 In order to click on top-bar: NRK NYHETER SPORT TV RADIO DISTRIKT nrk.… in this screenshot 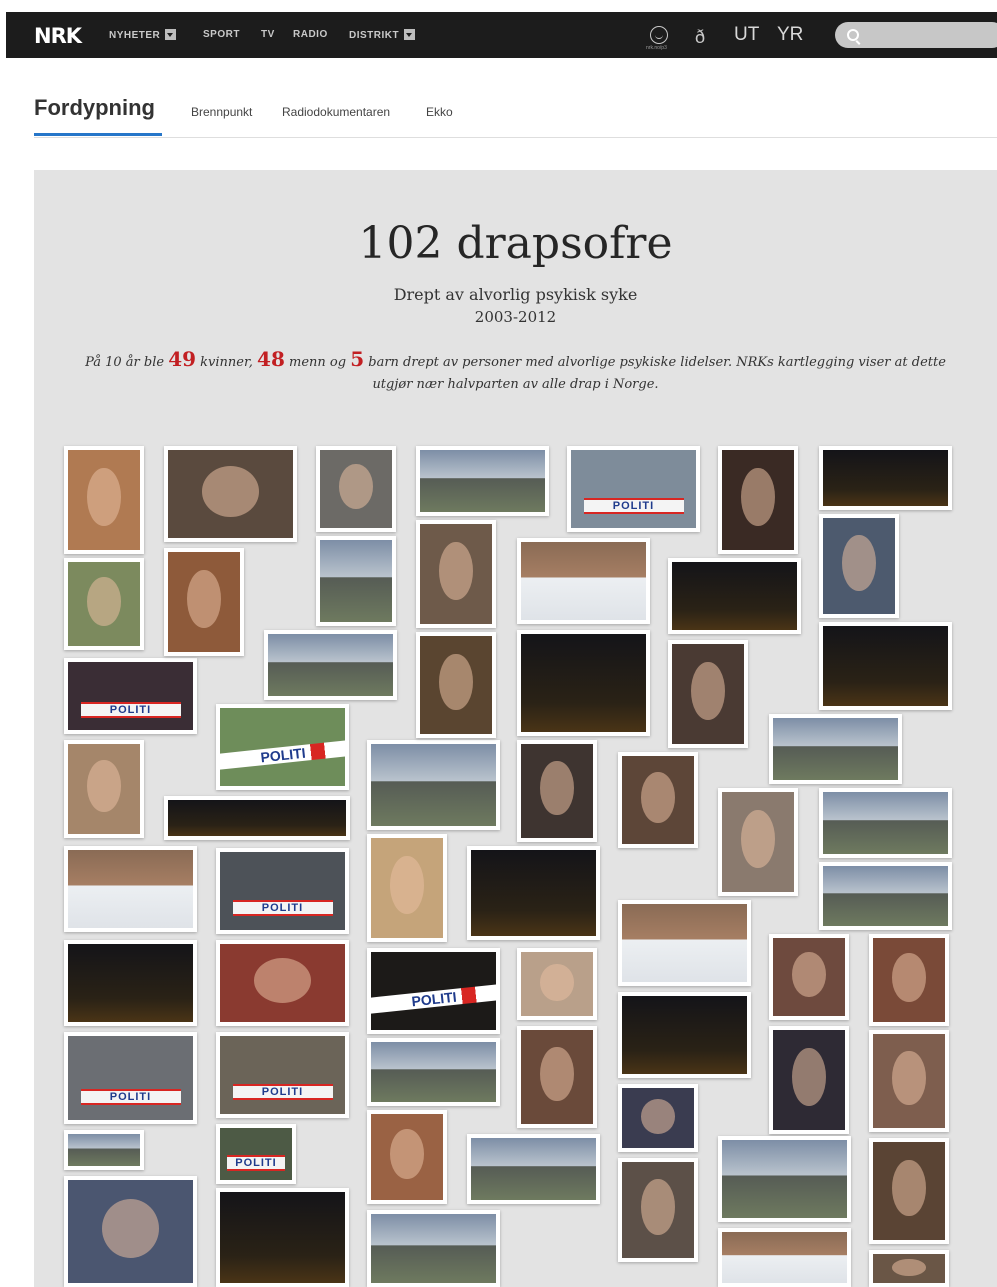, I will do `click(498, 32)`.